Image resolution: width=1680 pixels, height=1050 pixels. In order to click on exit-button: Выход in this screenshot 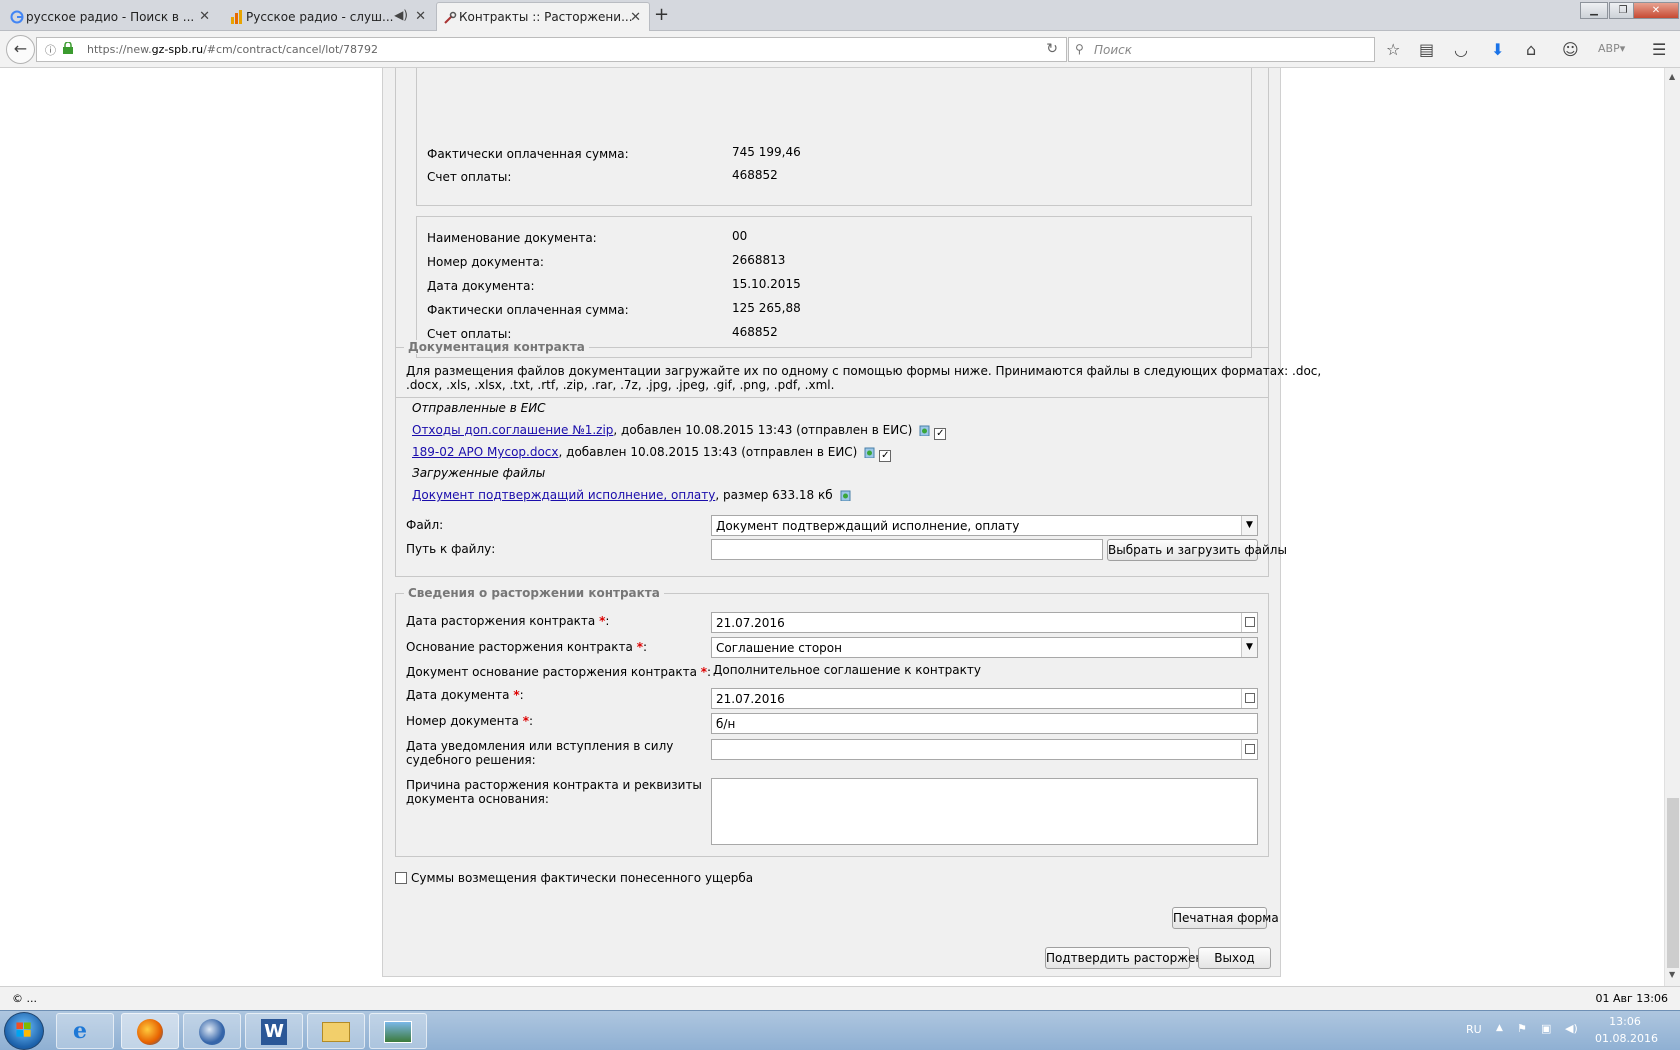, I will do `click(1234, 958)`.